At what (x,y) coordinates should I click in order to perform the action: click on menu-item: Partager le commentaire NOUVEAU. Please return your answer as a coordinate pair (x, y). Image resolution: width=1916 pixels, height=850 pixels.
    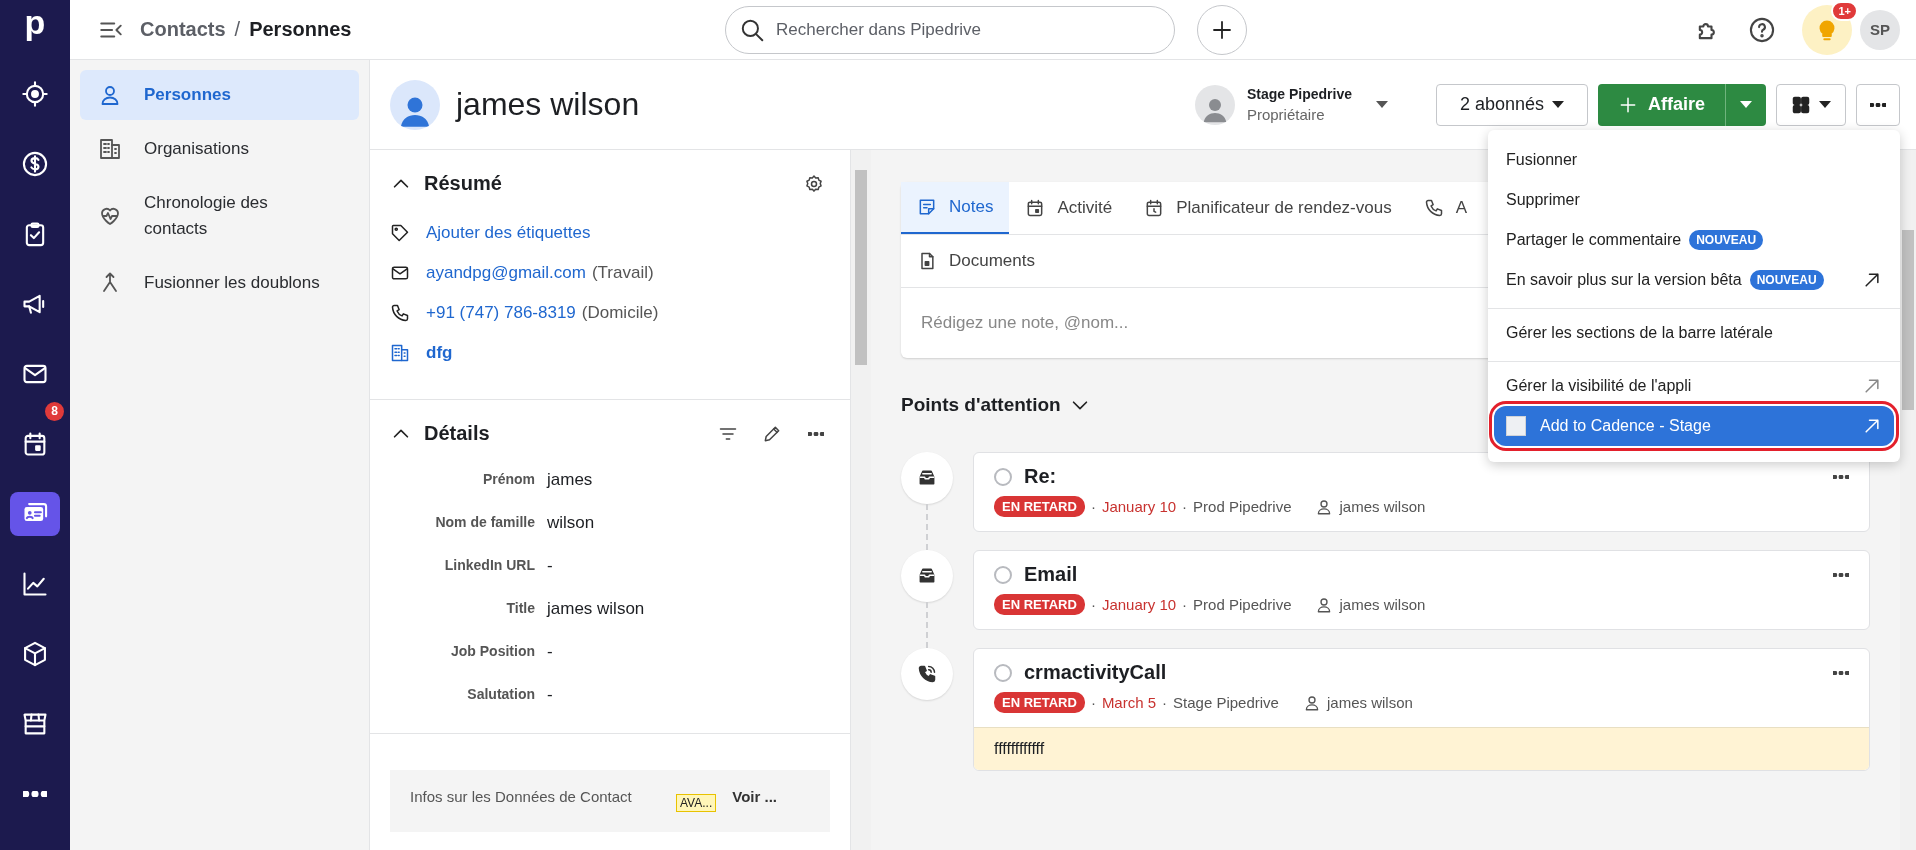
    Looking at the image, I should click on (1694, 240).